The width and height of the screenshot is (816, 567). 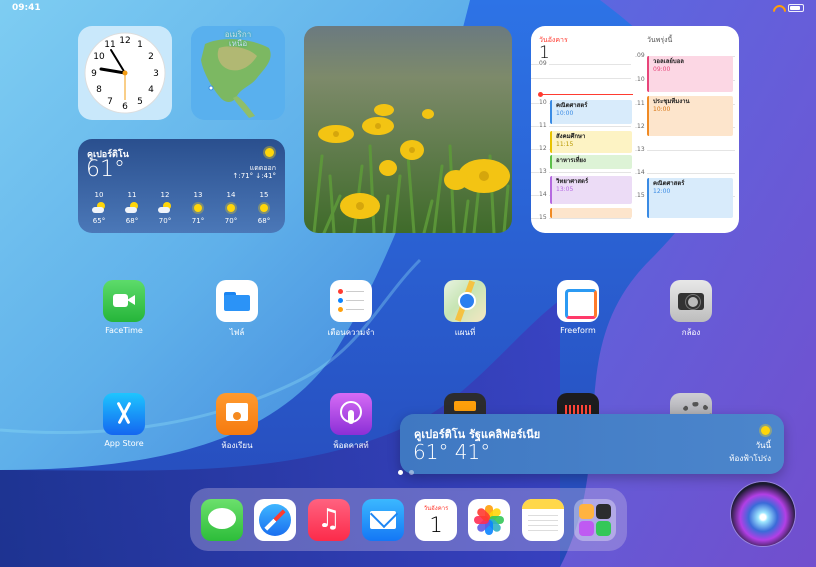 What do you see at coordinates (275, 520) in the screenshot?
I see `safari-icon` at bounding box center [275, 520].